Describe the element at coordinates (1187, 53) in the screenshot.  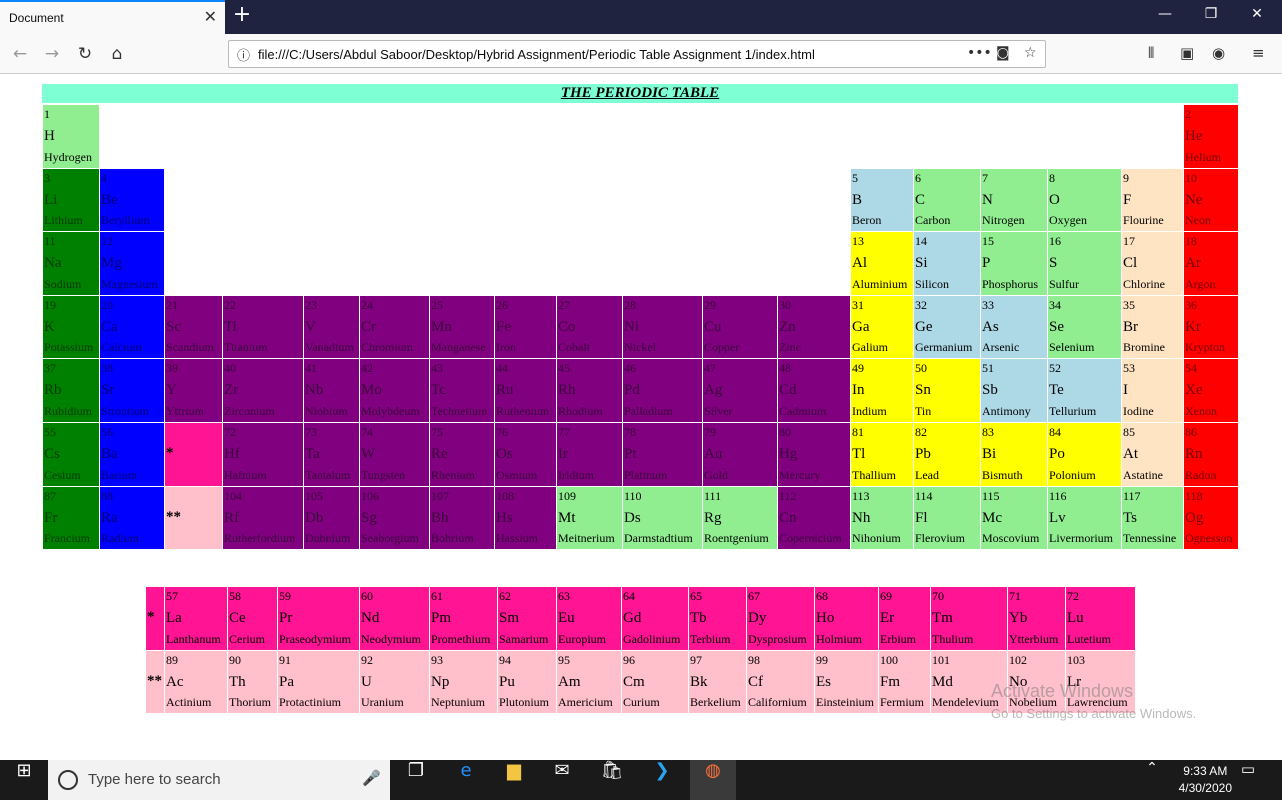
I see `sidebar-icon: ▣` at that location.